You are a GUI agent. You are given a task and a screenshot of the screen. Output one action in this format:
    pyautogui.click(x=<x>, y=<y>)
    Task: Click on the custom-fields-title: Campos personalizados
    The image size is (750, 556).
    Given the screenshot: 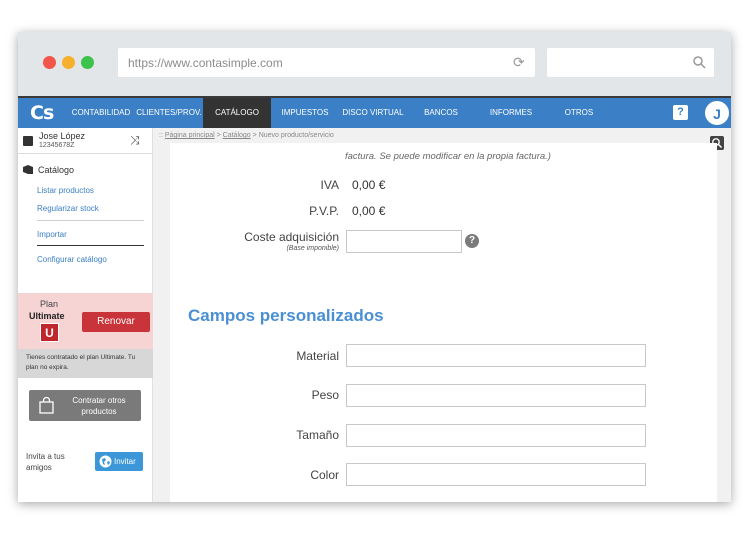 What is the action you would take?
    pyautogui.click(x=286, y=315)
    